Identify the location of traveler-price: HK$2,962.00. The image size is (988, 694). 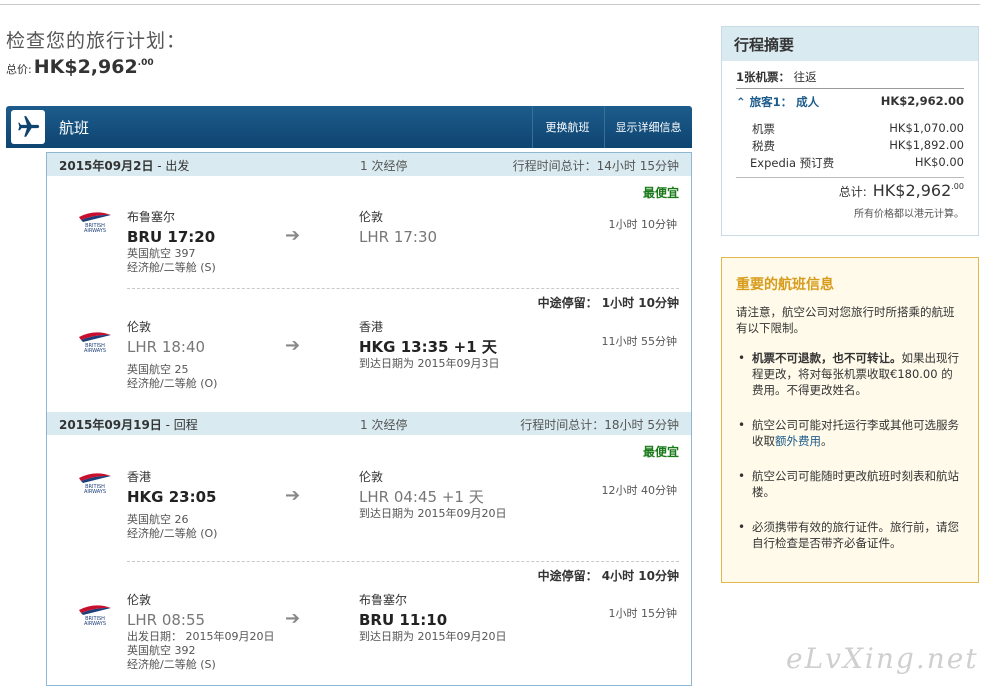
(922, 101).